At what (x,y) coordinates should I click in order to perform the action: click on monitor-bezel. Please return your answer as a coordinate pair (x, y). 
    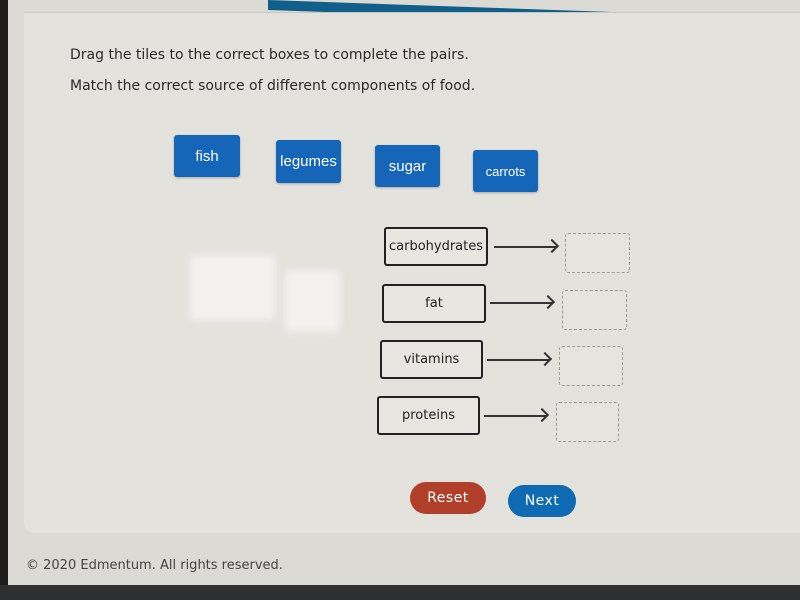
    Looking at the image, I should click on (4, 300).